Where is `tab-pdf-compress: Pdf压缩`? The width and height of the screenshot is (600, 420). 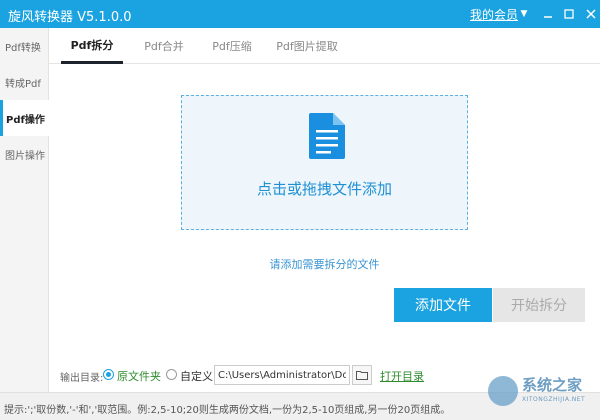 tab-pdf-compress: Pdf压缩 is located at coordinates (232, 46).